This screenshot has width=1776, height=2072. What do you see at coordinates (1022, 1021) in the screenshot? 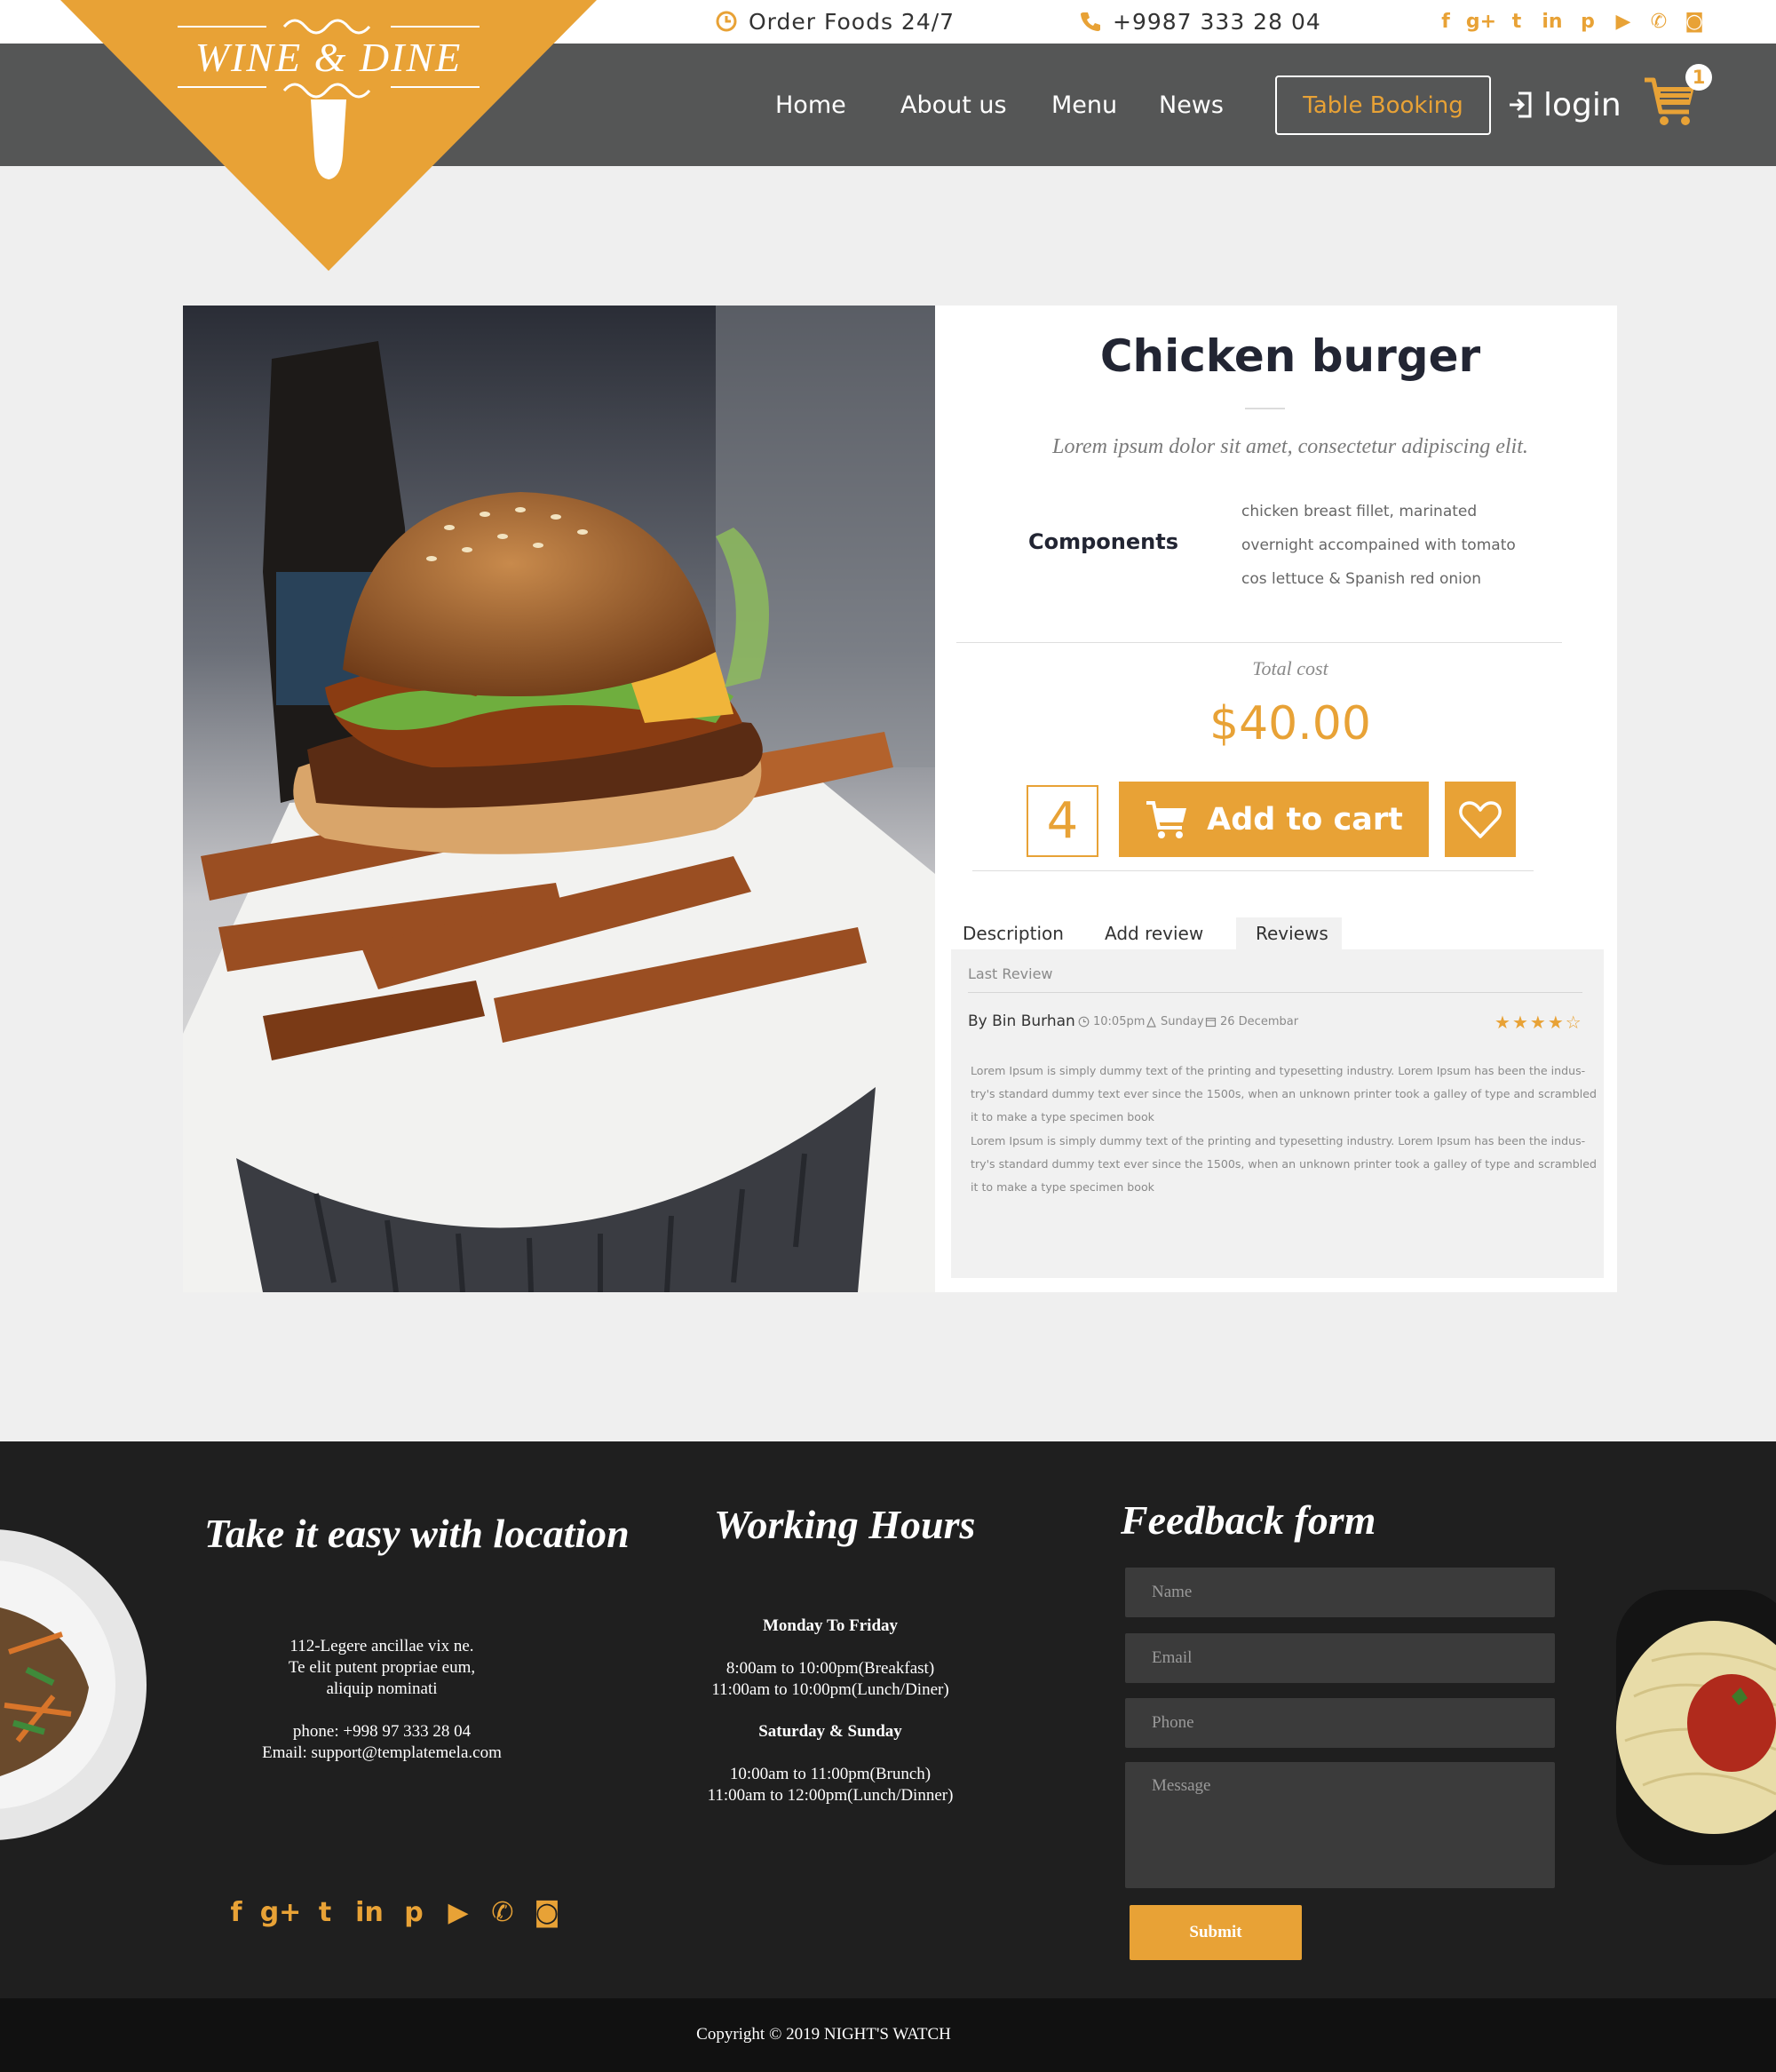
I see `review-author: By Bin Burhan` at bounding box center [1022, 1021].